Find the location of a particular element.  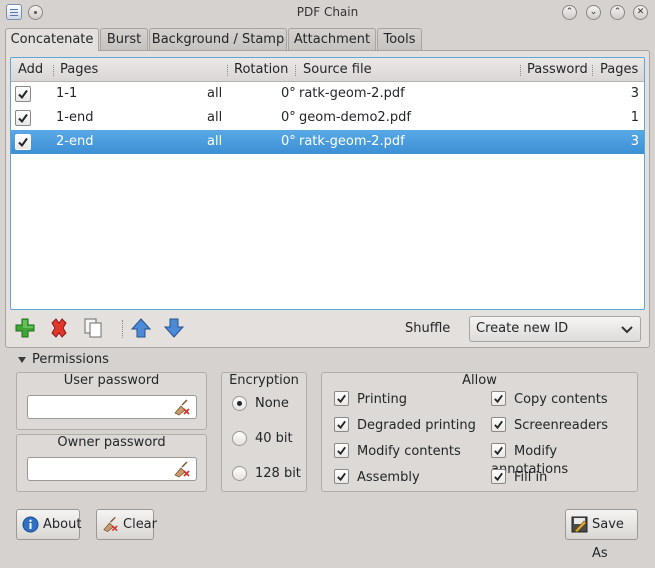

encryption-128bit-option: 128 bit is located at coordinates (266, 473).